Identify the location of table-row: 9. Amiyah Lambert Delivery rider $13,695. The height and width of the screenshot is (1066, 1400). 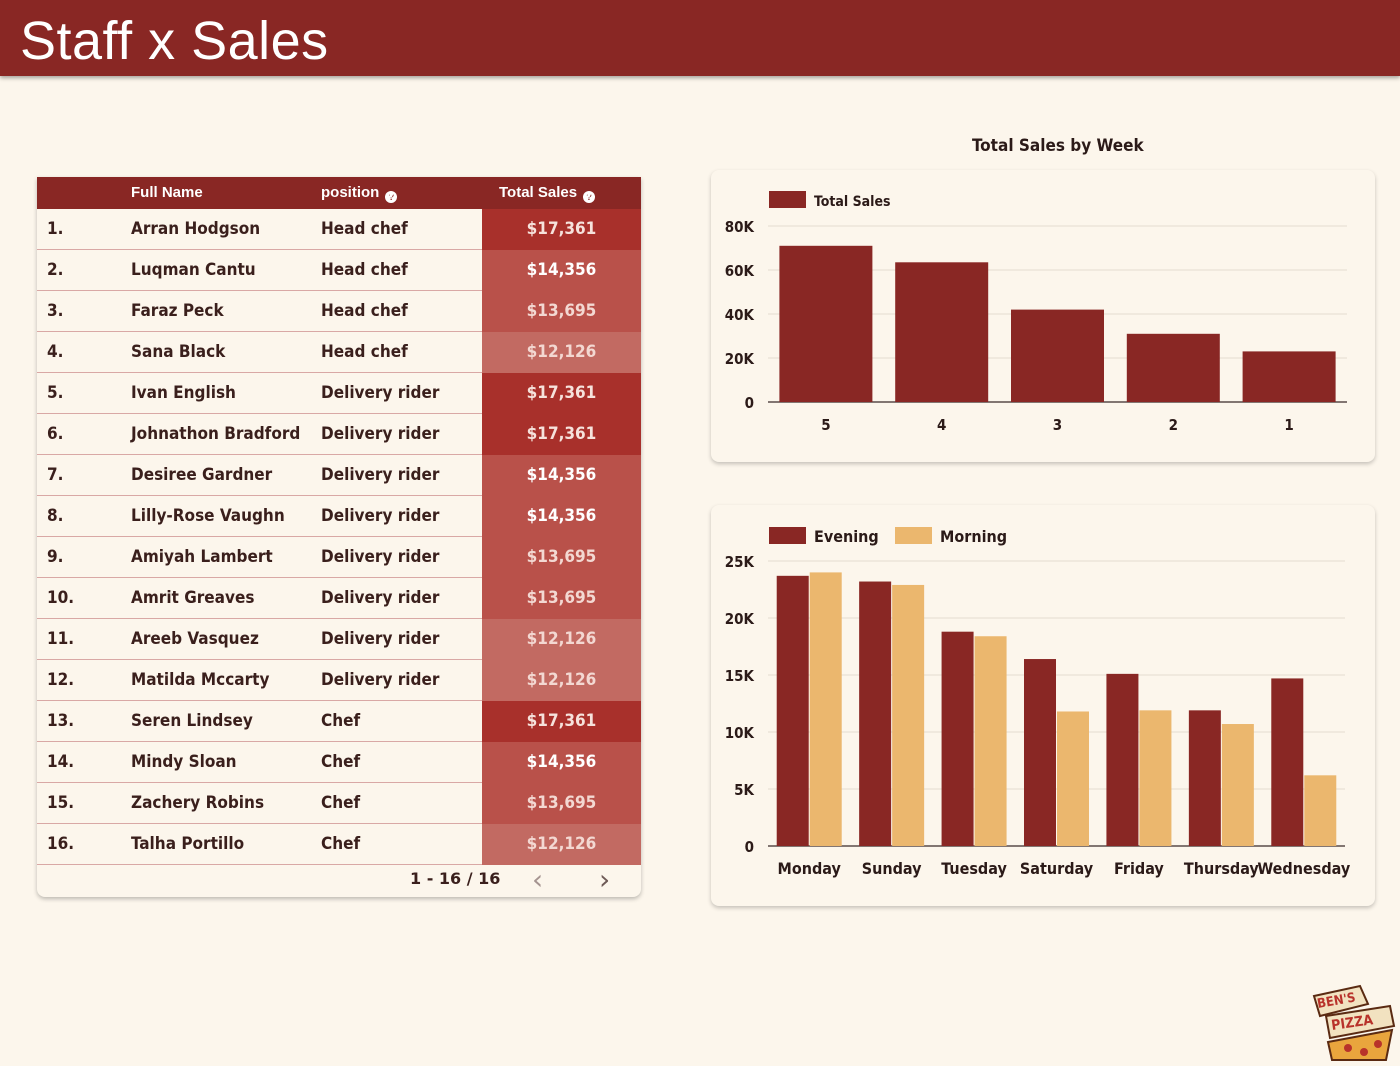
(339, 557).